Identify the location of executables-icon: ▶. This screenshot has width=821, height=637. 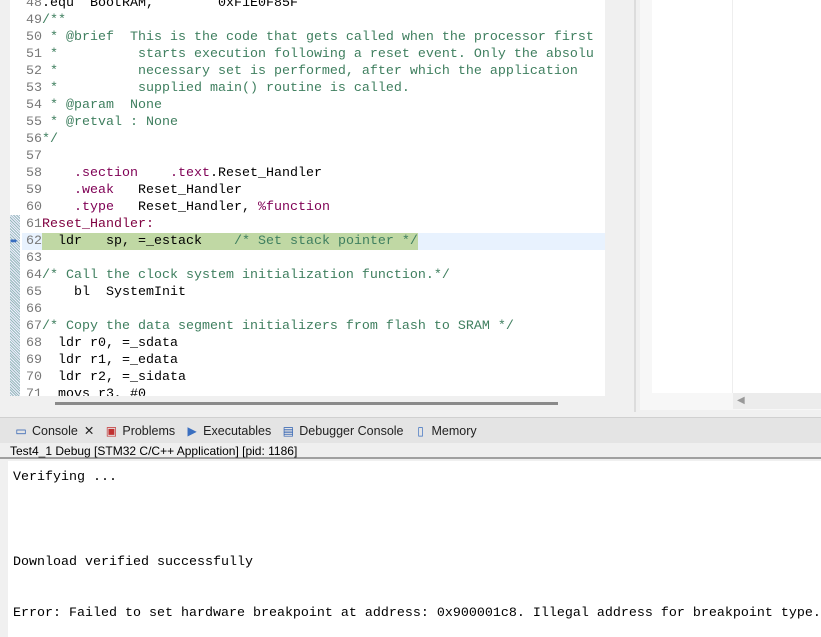
(192, 430).